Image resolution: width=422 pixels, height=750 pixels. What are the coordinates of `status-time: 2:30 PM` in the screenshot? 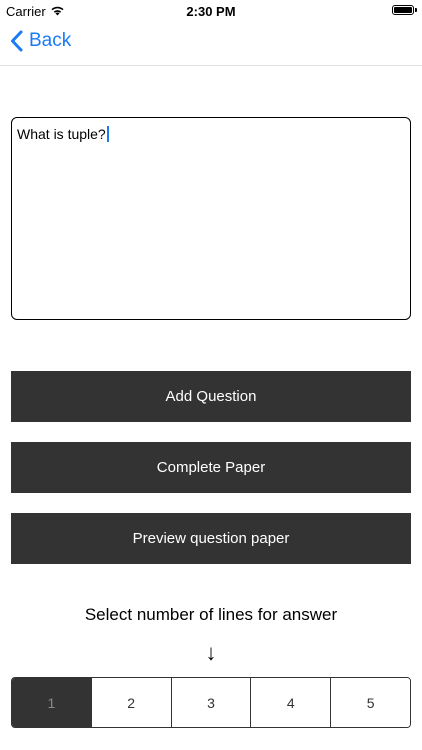 It's located at (211, 11).